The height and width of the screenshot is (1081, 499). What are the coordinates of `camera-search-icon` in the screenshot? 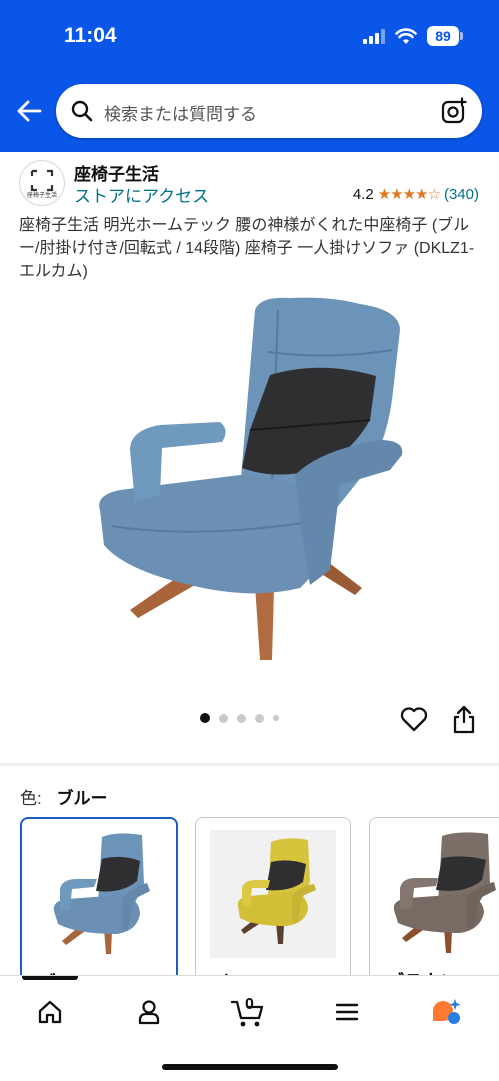 It's located at (454, 111).